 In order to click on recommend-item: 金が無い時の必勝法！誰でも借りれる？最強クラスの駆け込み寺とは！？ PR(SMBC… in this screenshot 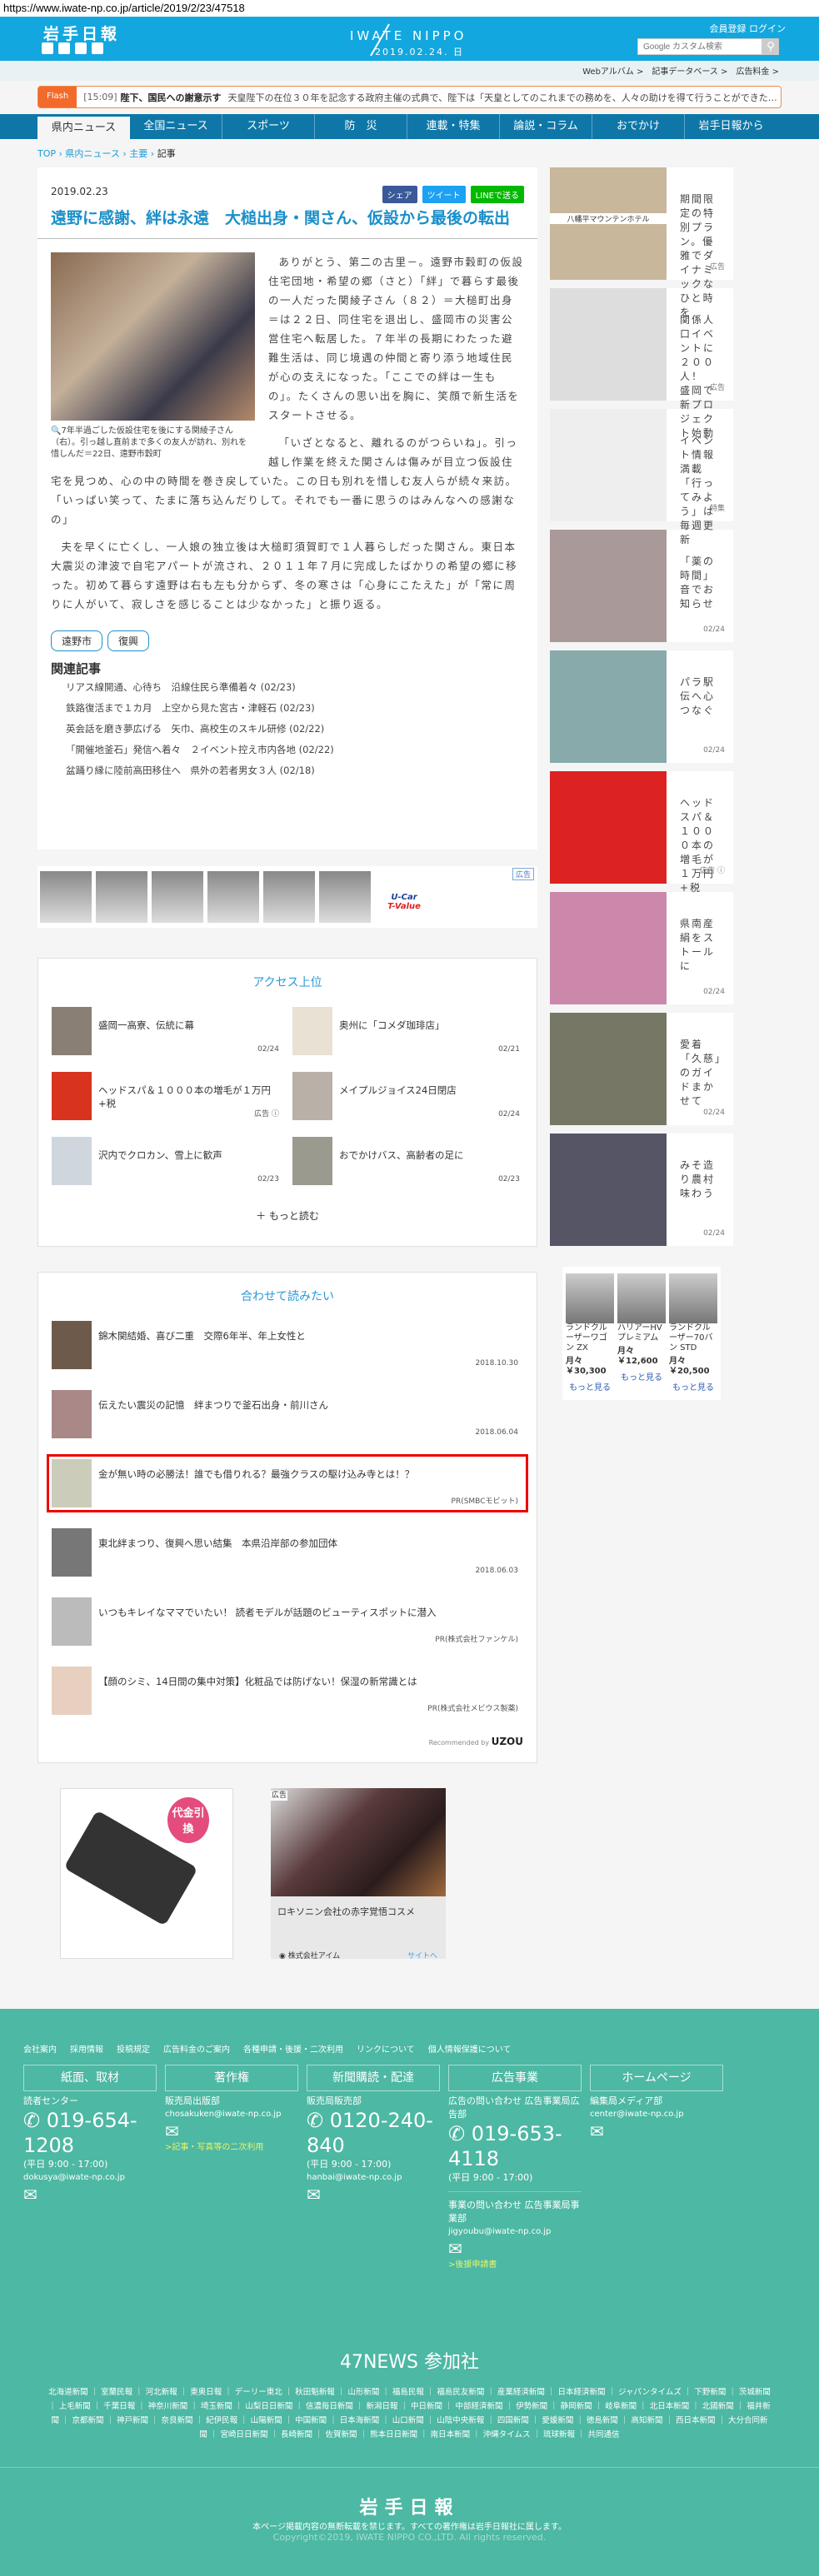, I will do `click(287, 1483)`.